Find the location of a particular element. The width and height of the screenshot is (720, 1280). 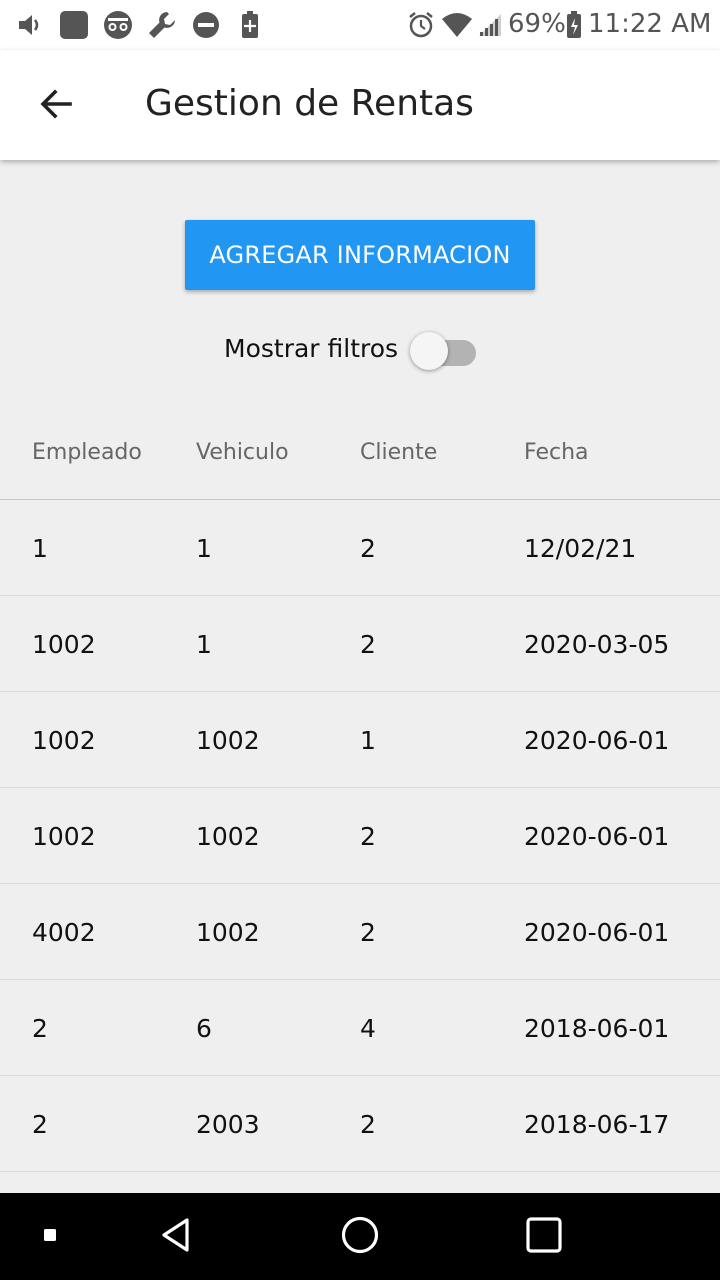

page-title: Gestion de Rentas is located at coordinates (309, 103).